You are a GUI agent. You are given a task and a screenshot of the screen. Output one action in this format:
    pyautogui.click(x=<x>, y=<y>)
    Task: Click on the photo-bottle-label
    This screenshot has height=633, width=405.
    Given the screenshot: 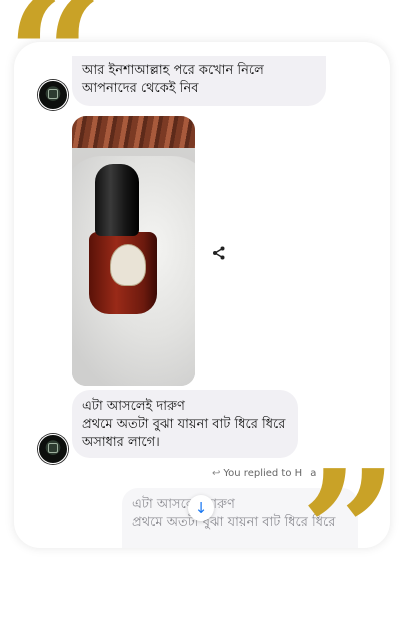 What is the action you would take?
    pyautogui.click(x=128, y=265)
    